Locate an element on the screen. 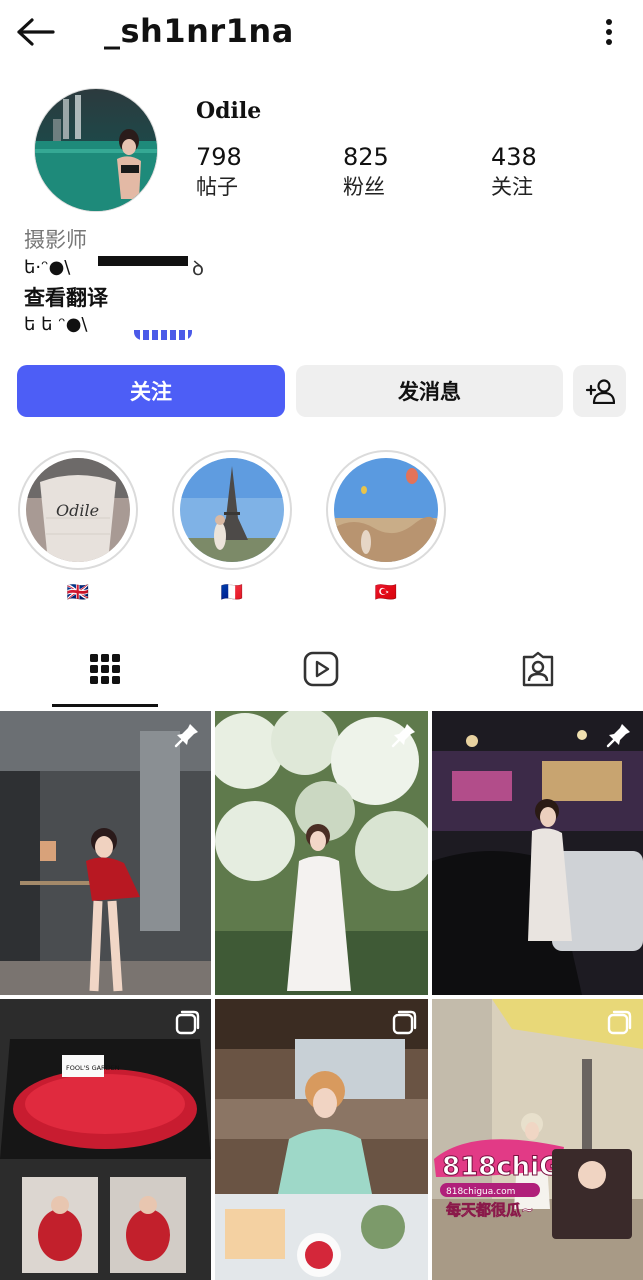 The height and width of the screenshot is (1280, 643). tagged-icon is located at coordinates (538, 669).